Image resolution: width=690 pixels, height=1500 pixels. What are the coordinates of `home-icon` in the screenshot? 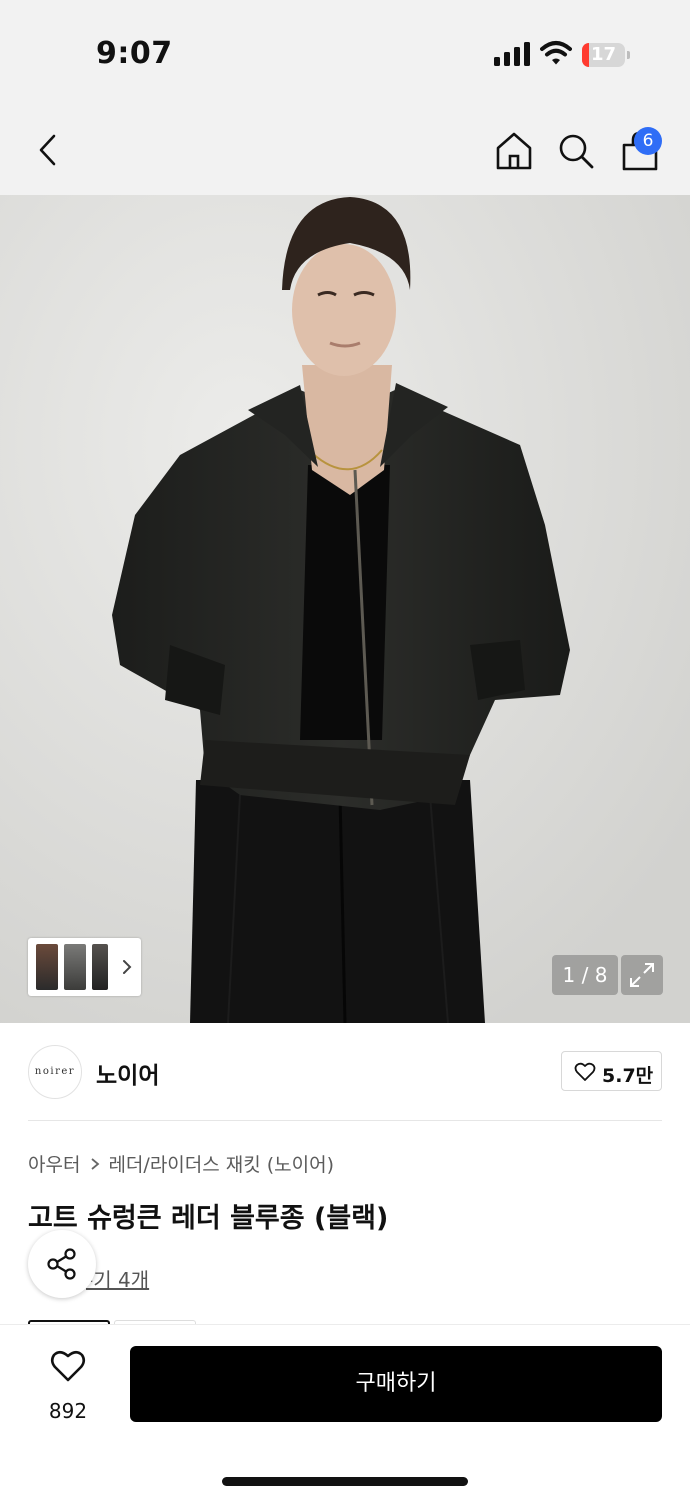 It's located at (514, 151).